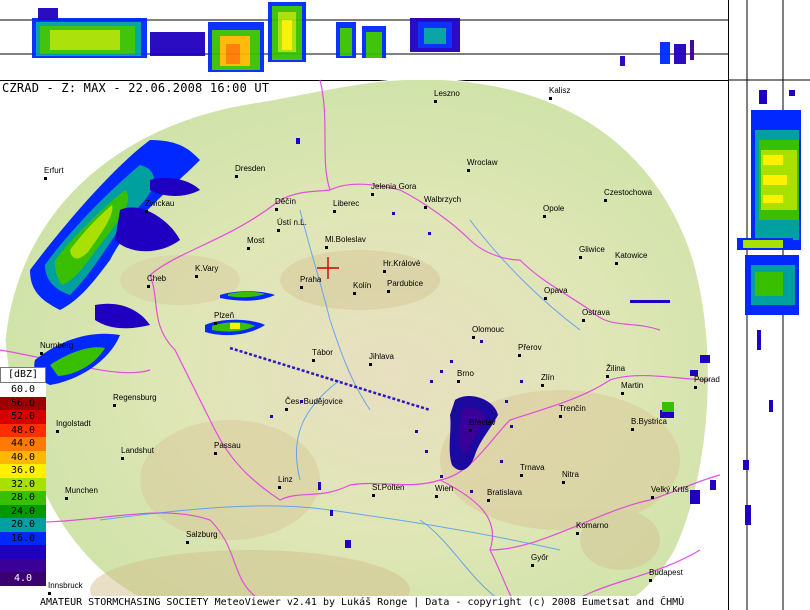  Describe the element at coordinates (202, 534) in the screenshot. I see `city-label: Salzburg` at that location.